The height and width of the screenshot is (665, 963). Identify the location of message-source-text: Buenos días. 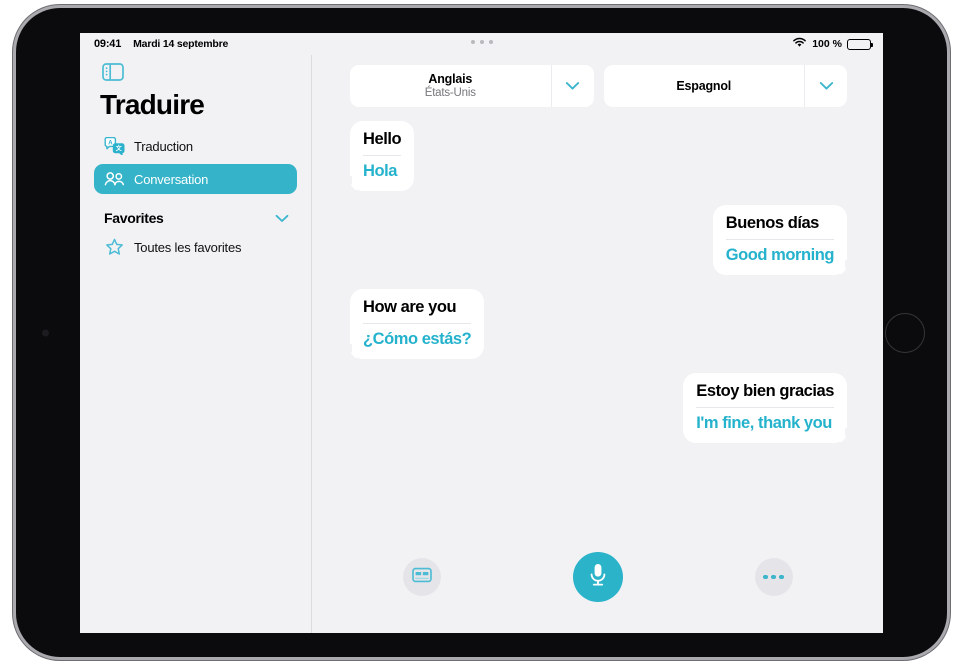
(772, 223).